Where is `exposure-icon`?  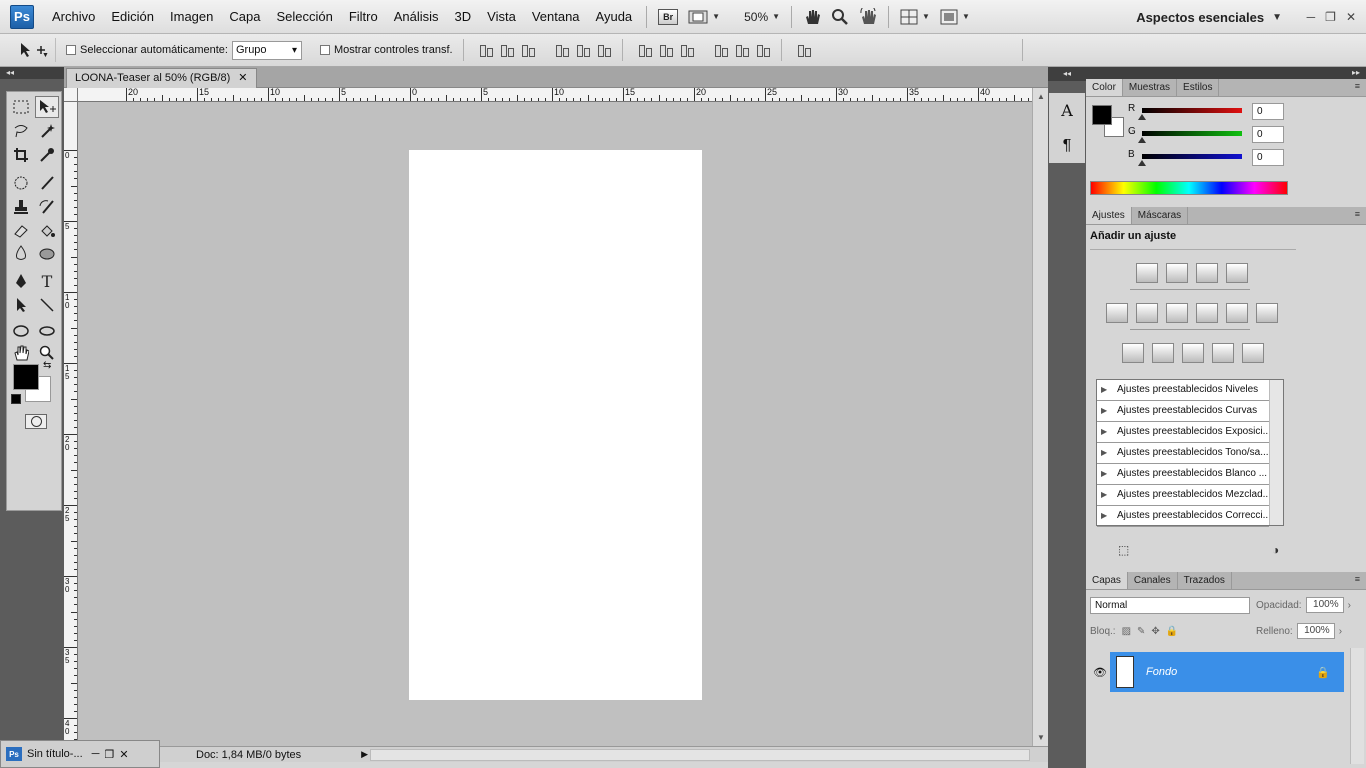
exposure-icon is located at coordinates (1237, 273).